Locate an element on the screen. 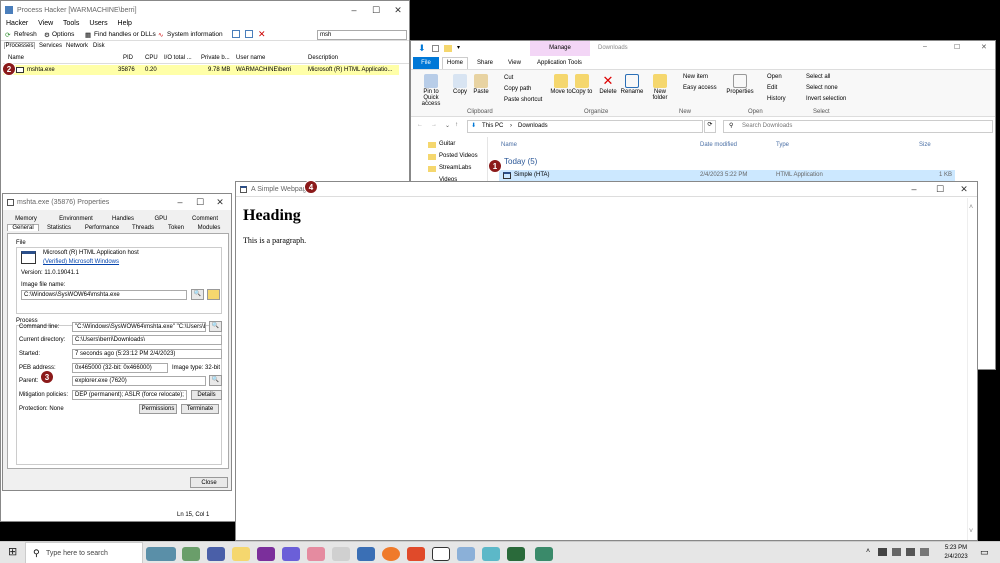  app-icon-terminal is located at coordinates (466, 554).